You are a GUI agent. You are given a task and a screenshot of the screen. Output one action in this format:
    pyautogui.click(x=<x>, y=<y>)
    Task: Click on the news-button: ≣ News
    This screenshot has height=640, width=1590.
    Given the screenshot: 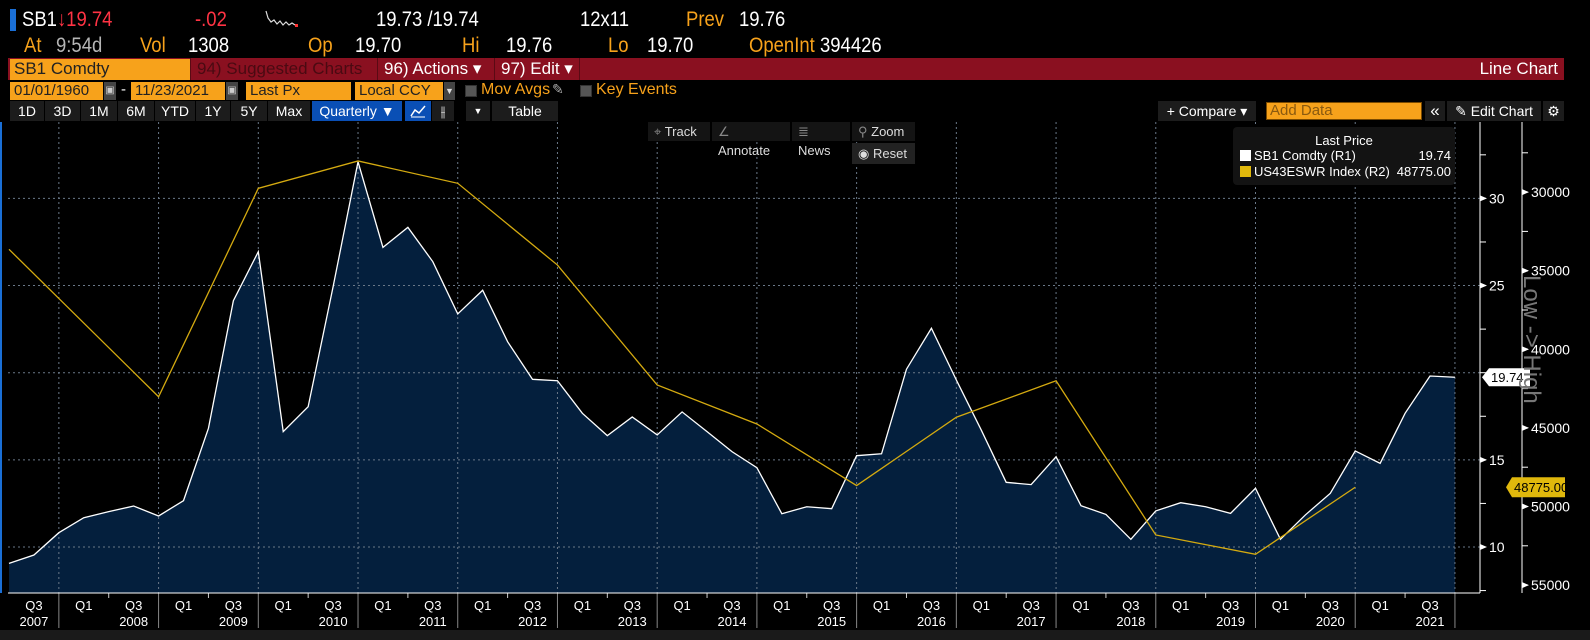 What is the action you would take?
    pyautogui.click(x=821, y=140)
    